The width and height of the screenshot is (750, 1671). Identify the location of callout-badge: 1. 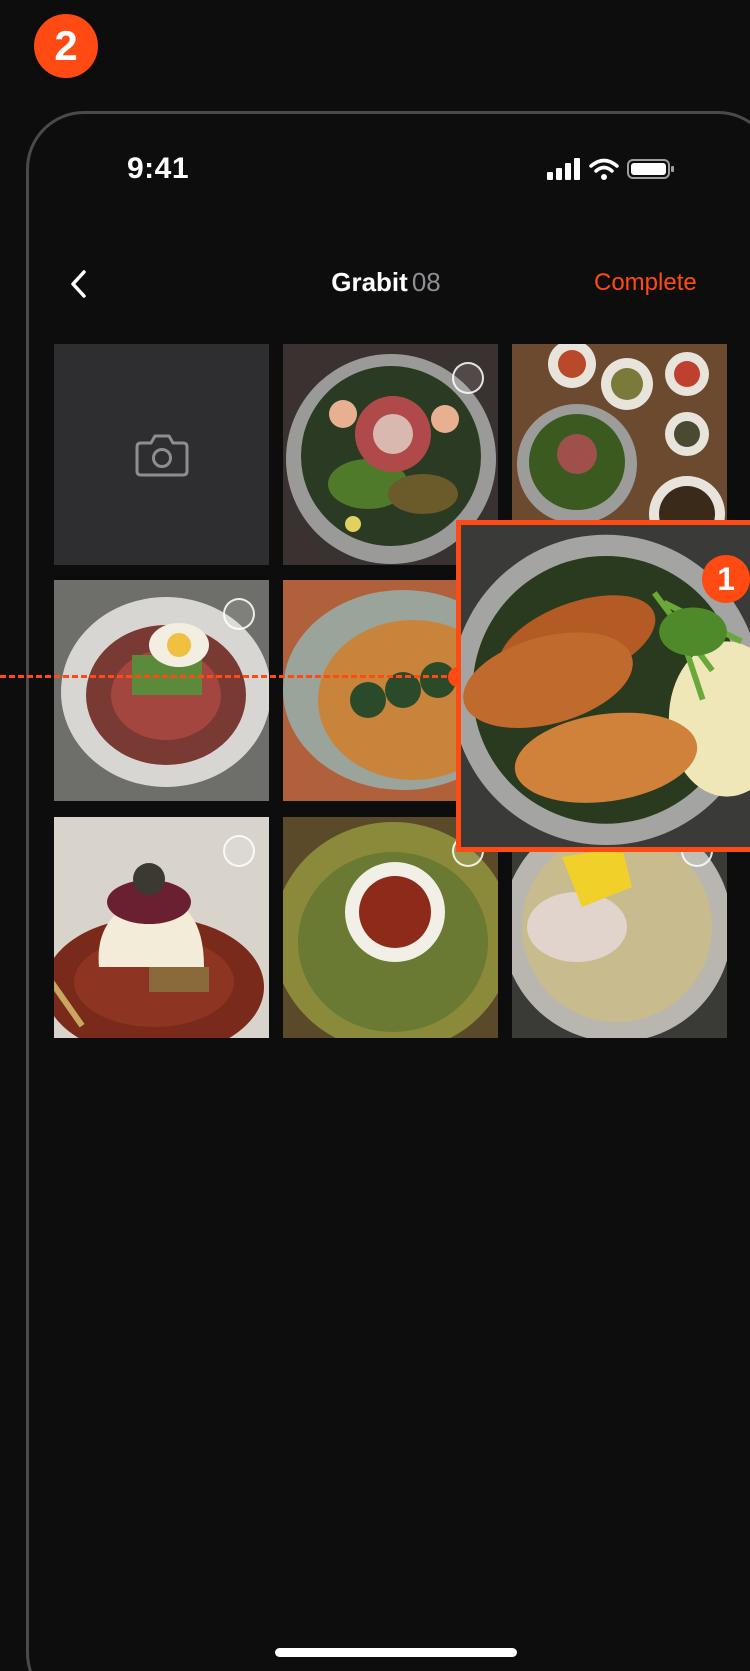
(726, 579).